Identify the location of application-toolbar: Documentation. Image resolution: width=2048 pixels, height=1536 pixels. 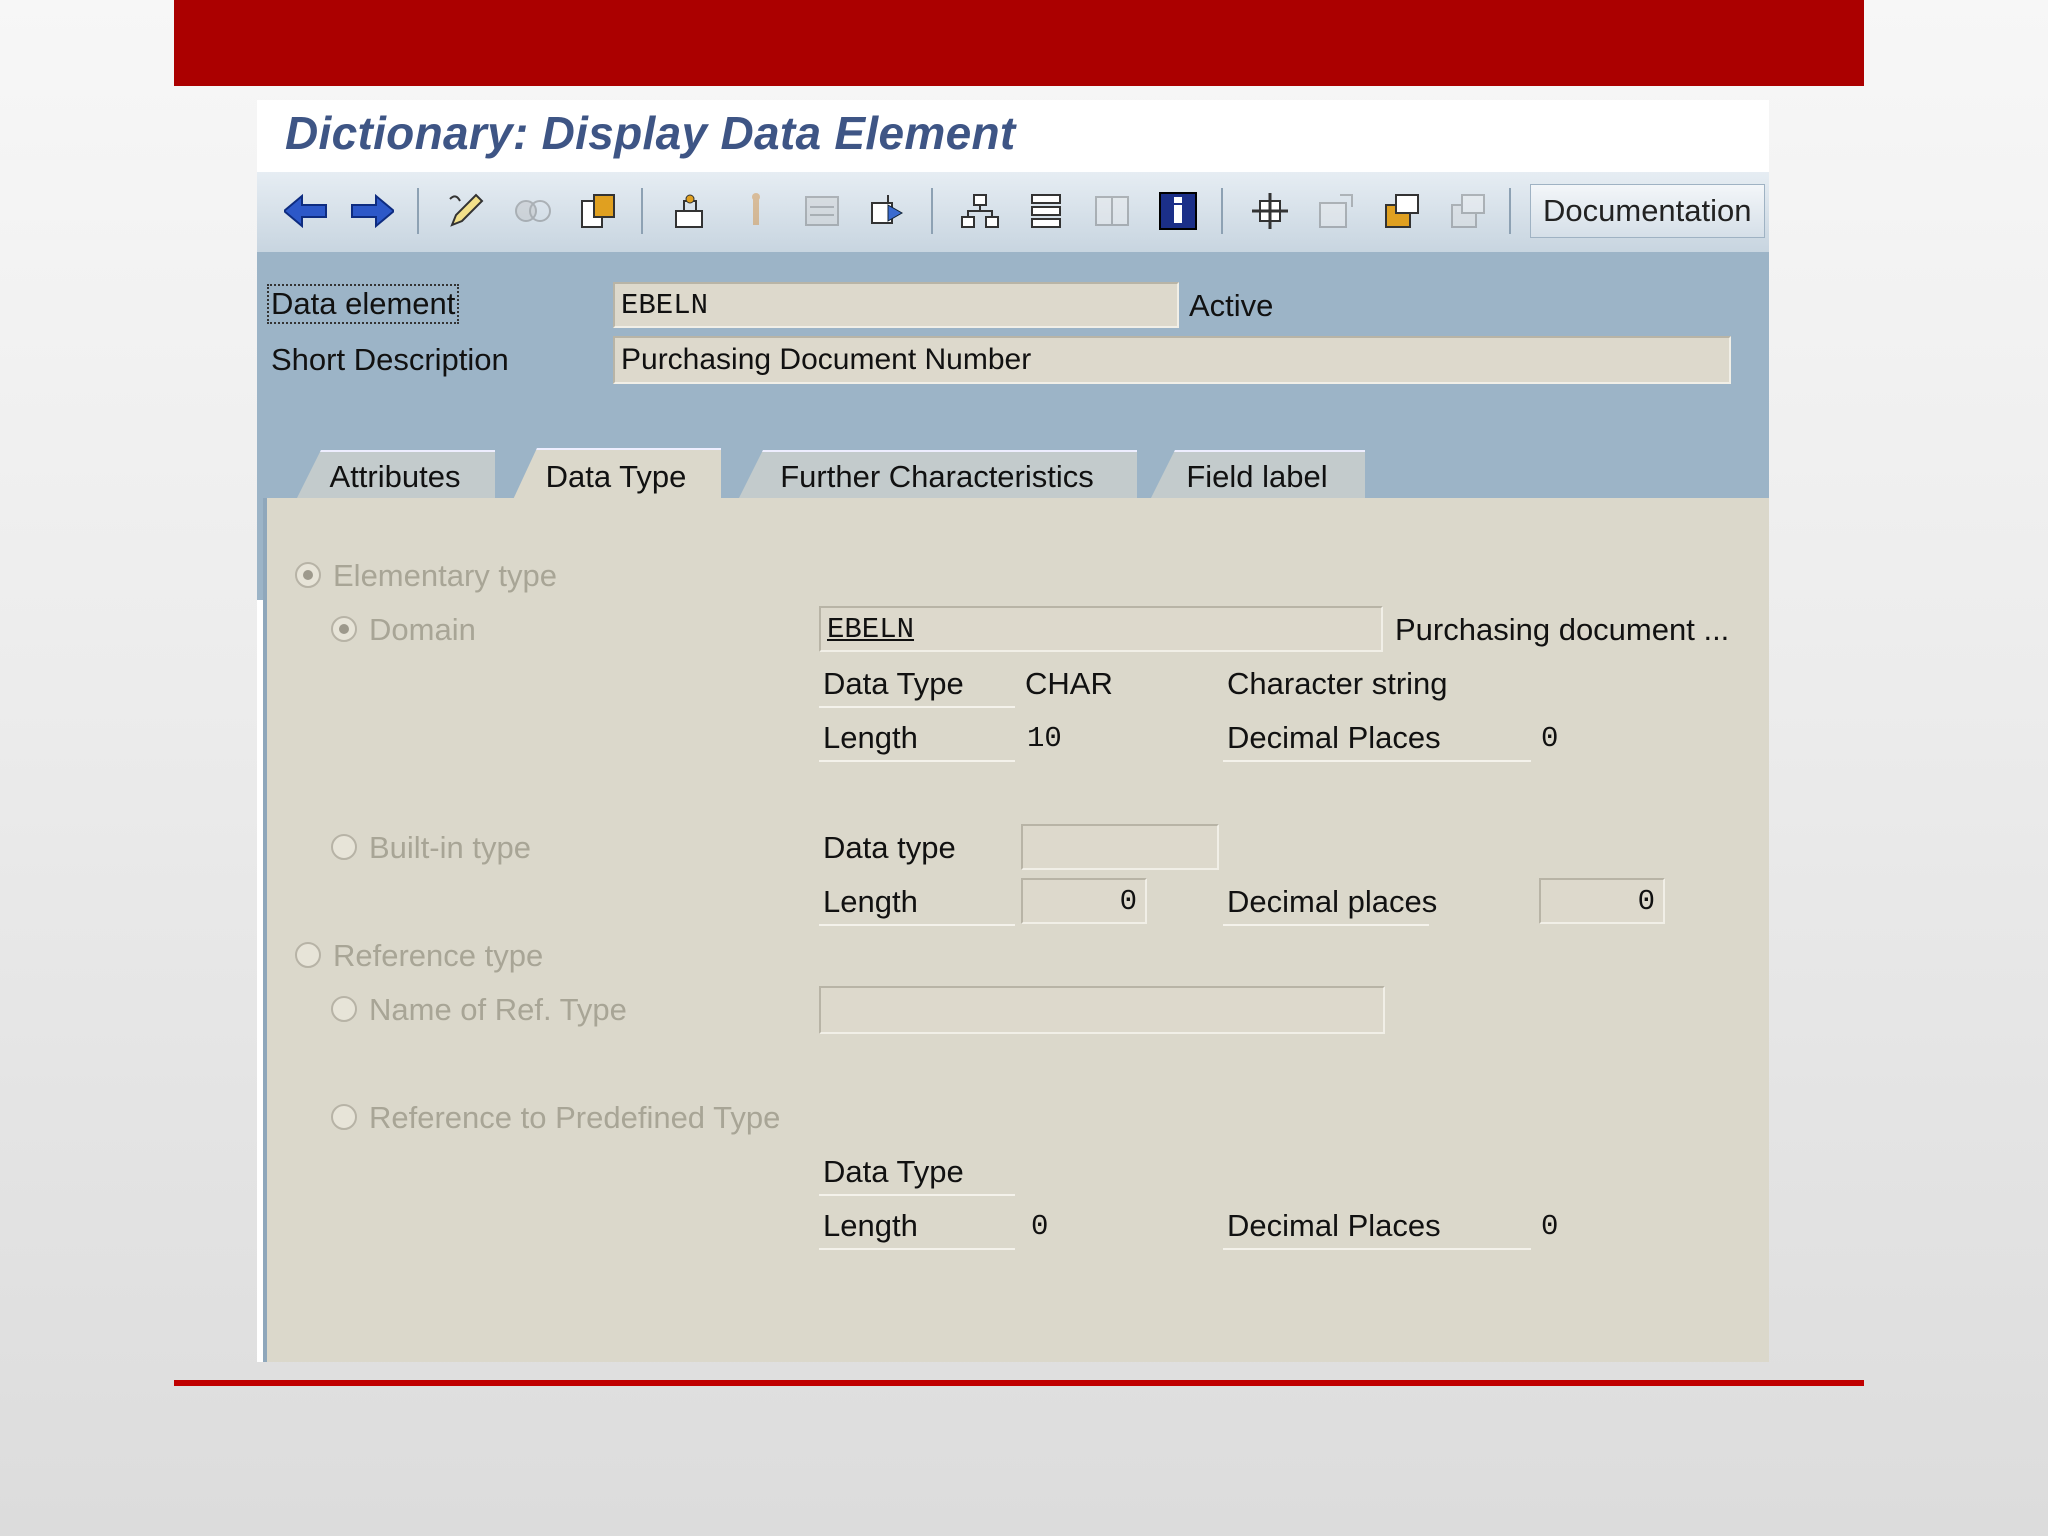
(1013, 212).